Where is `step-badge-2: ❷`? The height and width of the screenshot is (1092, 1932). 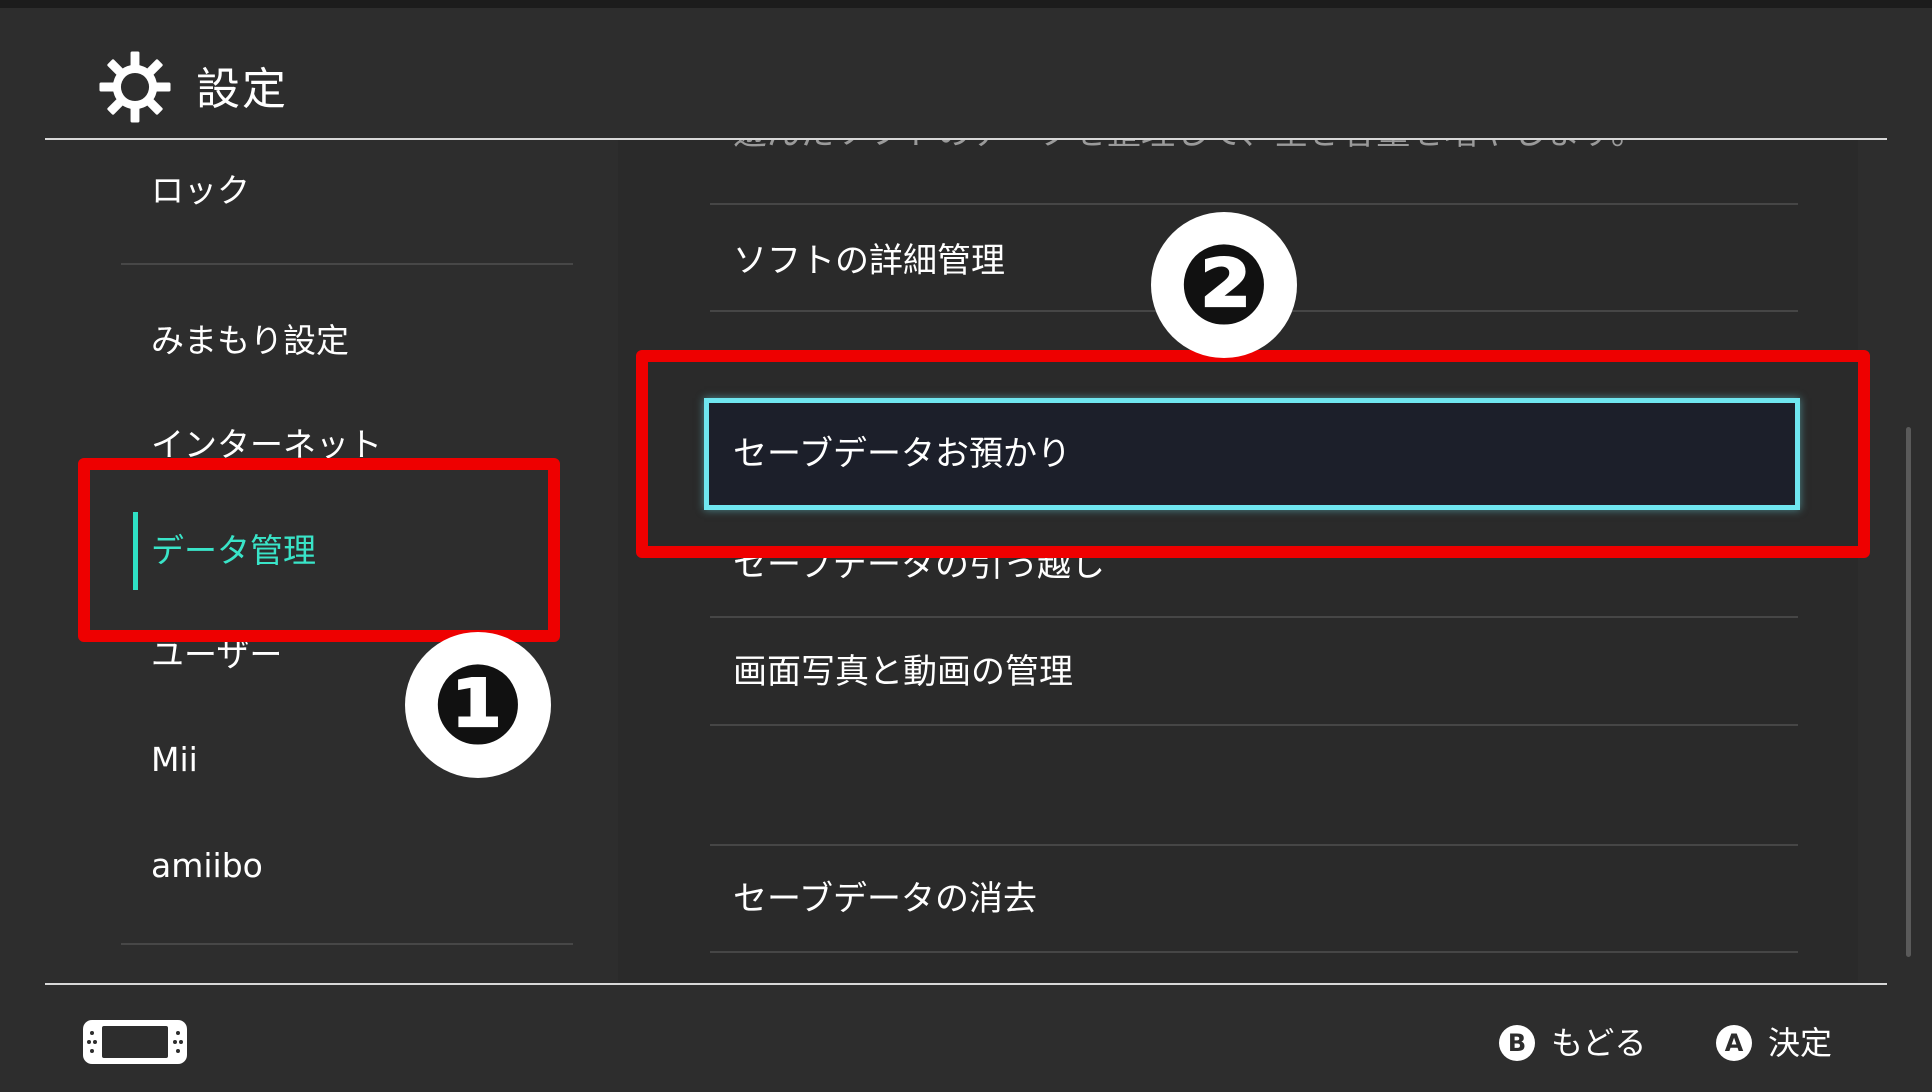 step-badge-2: ❷ is located at coordinates (1224, 285).